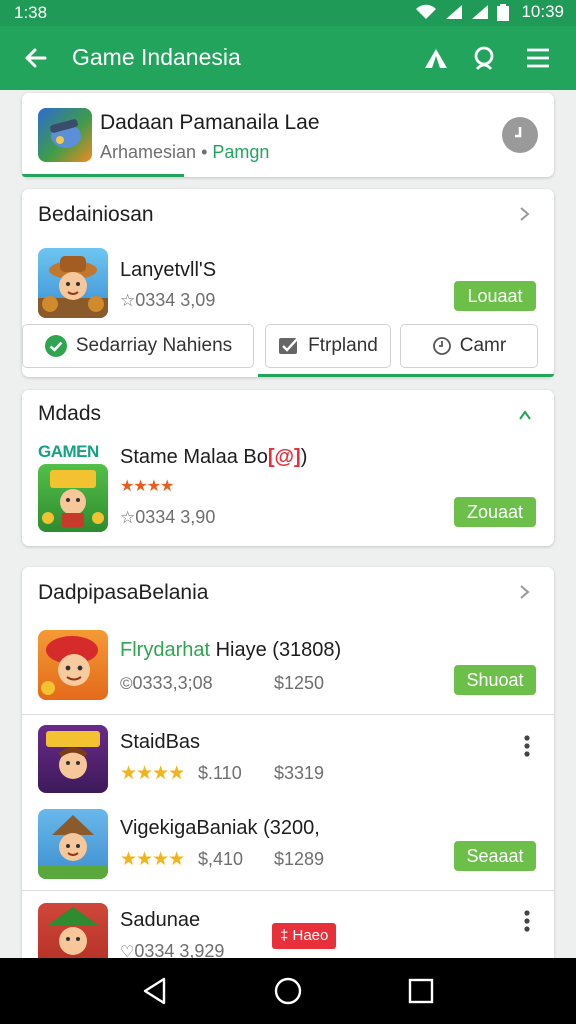 The image size is (576, 1024). Describe the element at coordinates (495, 856) in the screenshot. I see `download-button: Seaaat` at that location.